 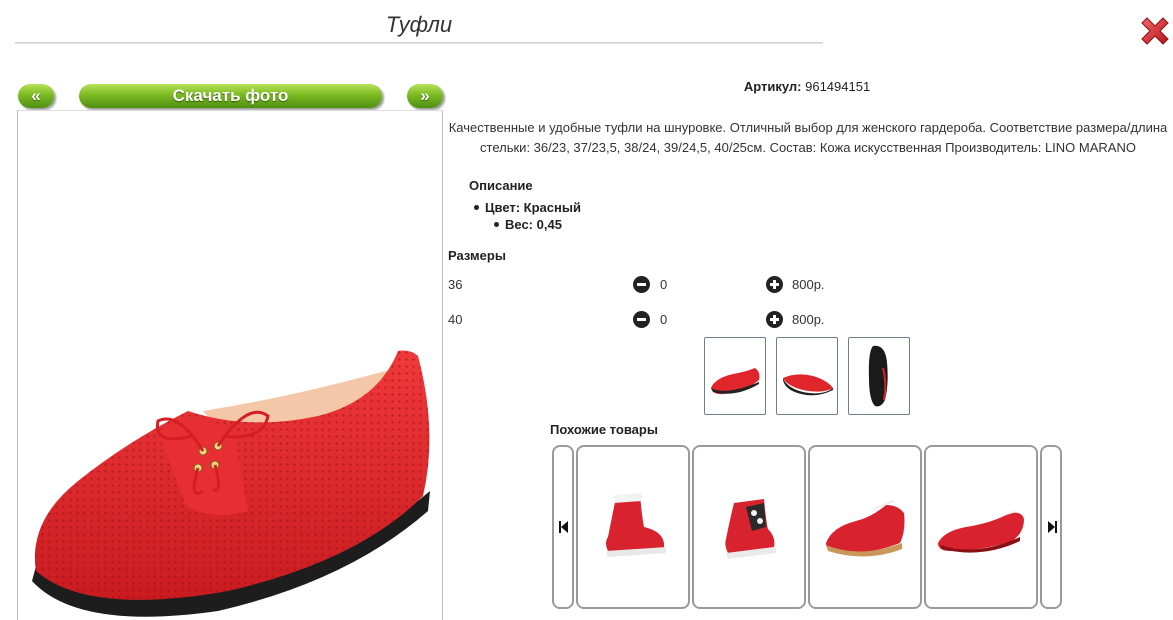 I want to click on red-boot-image, so click(x=636, y=525).